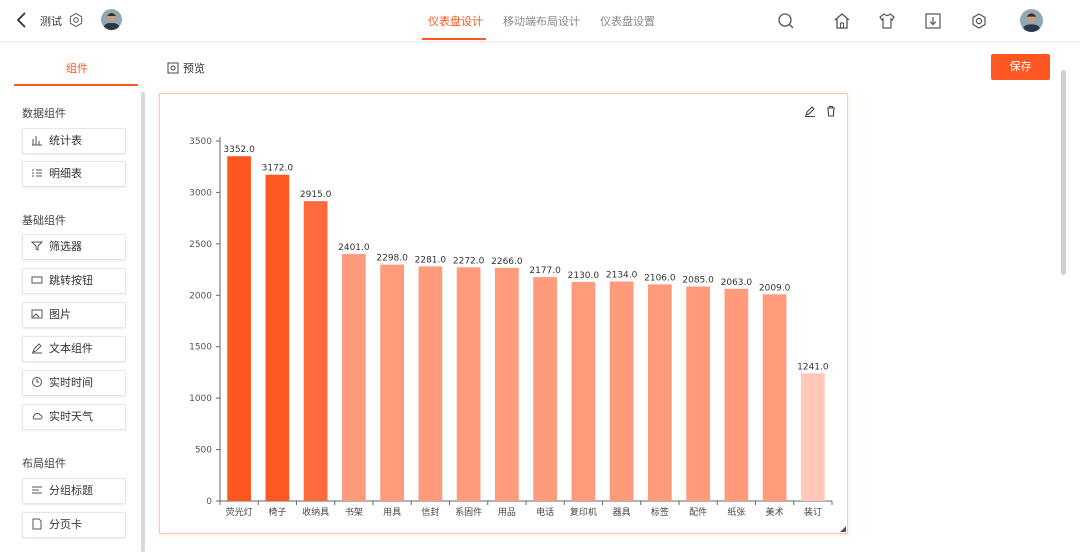  Describe the element at coordinates (1063, 172) in the screenshot. I see `canvas-scrollbar` at that location.